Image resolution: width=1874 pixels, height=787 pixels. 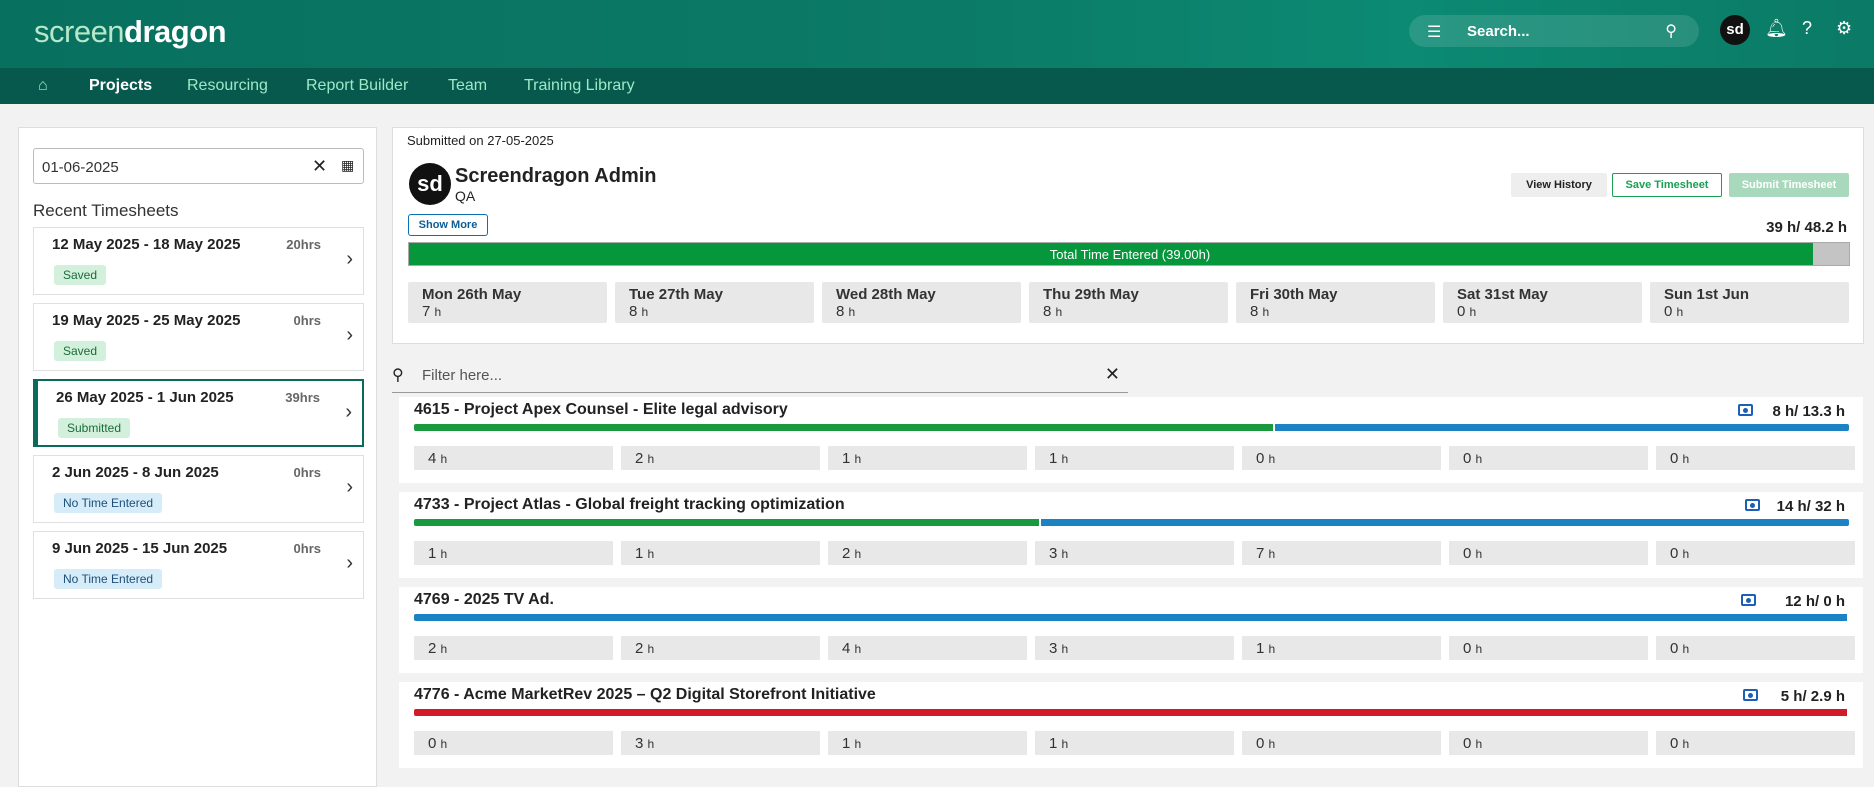 I want to click on day-name: Mon 26th May, so click(x=472, y=294).